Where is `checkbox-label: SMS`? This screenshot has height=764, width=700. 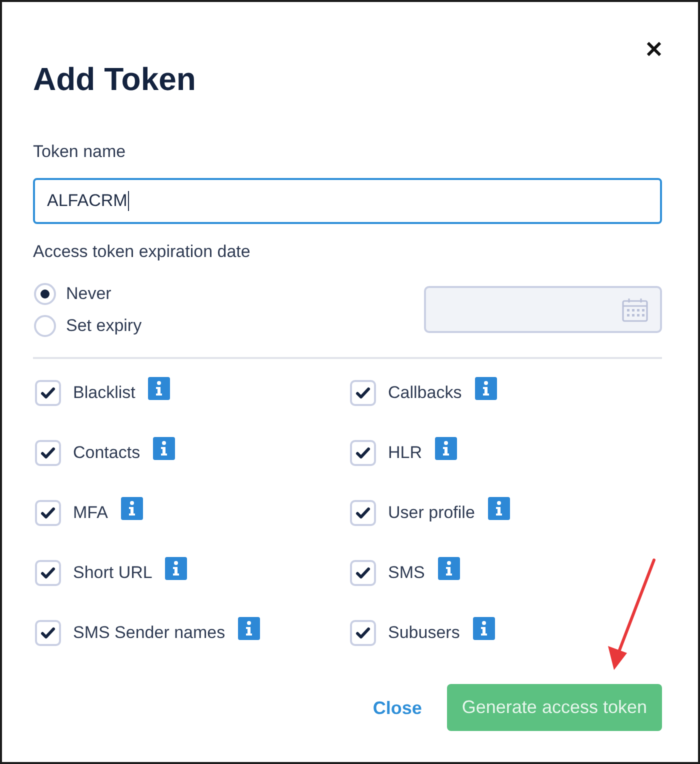
checkbox-label: SMS is located at coordinates (406, 573).